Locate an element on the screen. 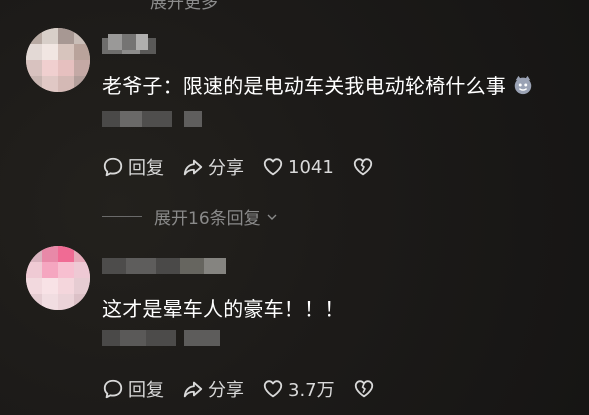 The height and width of the screenshot is (415, 589). action-bar: 回复 分享 3.7万 is located at coordinates (249, 389).